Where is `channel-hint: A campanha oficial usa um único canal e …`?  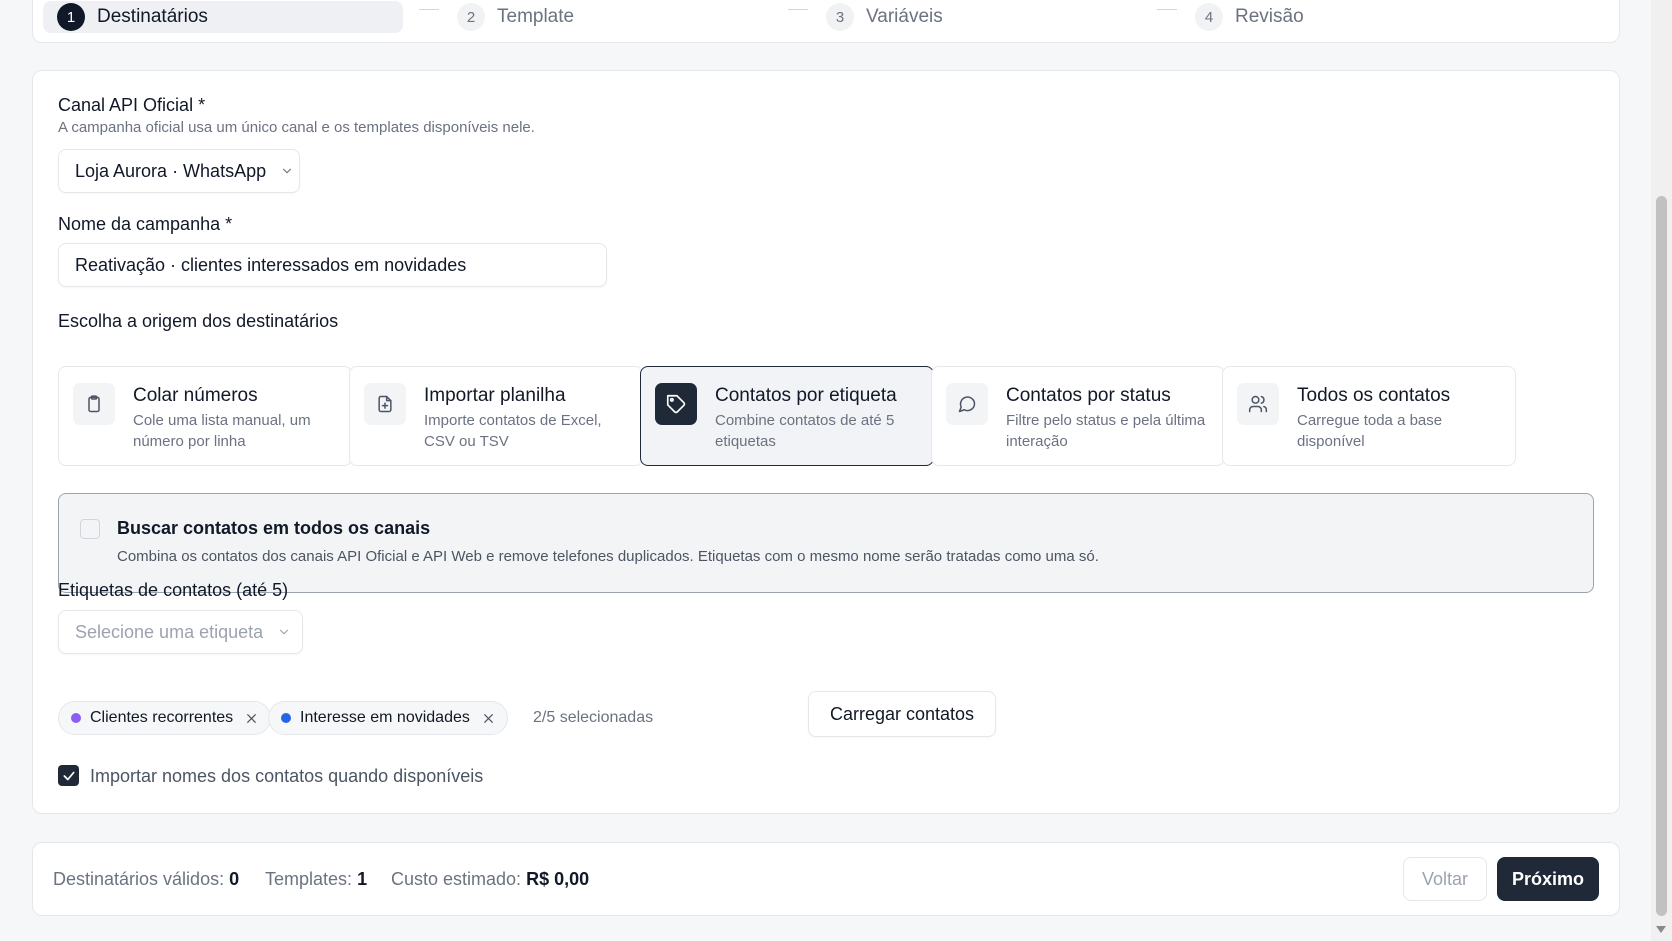 channel-hint: A campanha oficial usa um único canal e … is located at coordinates (296, 127).